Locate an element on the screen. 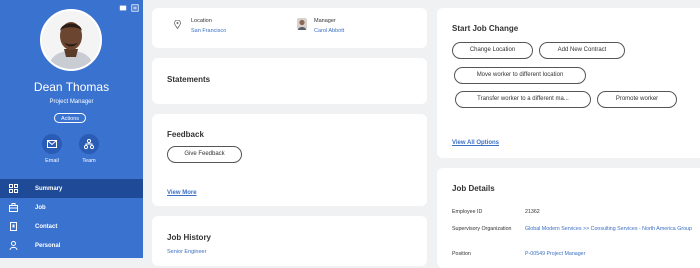 The image size is (700, 268). person-icon is located at coordinates (13, 245).